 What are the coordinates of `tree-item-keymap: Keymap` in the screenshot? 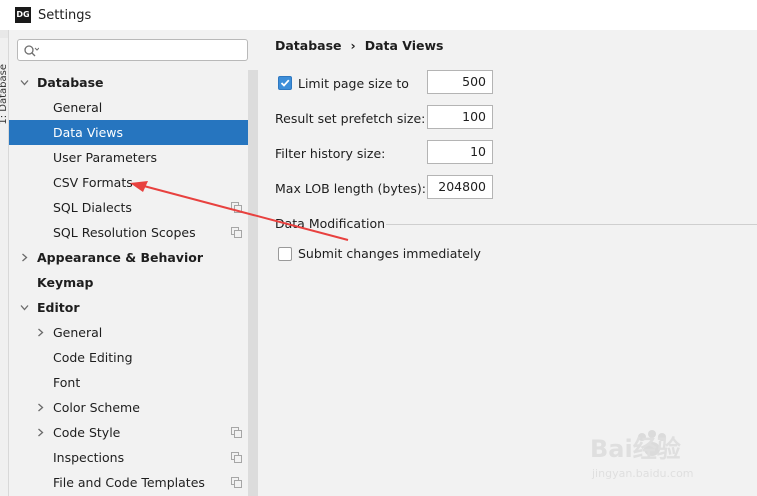 It's located at (128, 282).